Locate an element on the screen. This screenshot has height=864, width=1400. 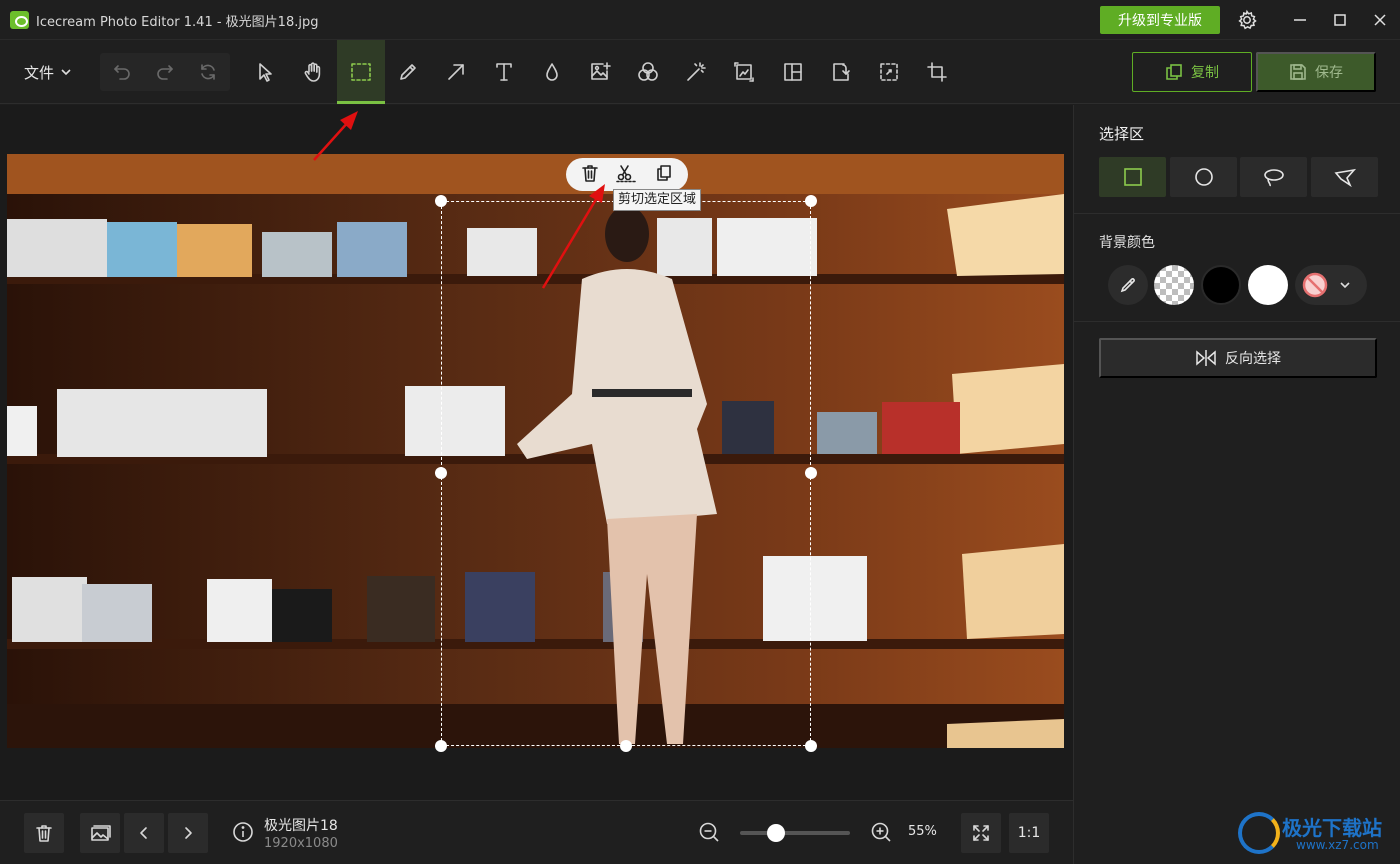
zoom-slider-thumb is located at coordinates (775, 833).